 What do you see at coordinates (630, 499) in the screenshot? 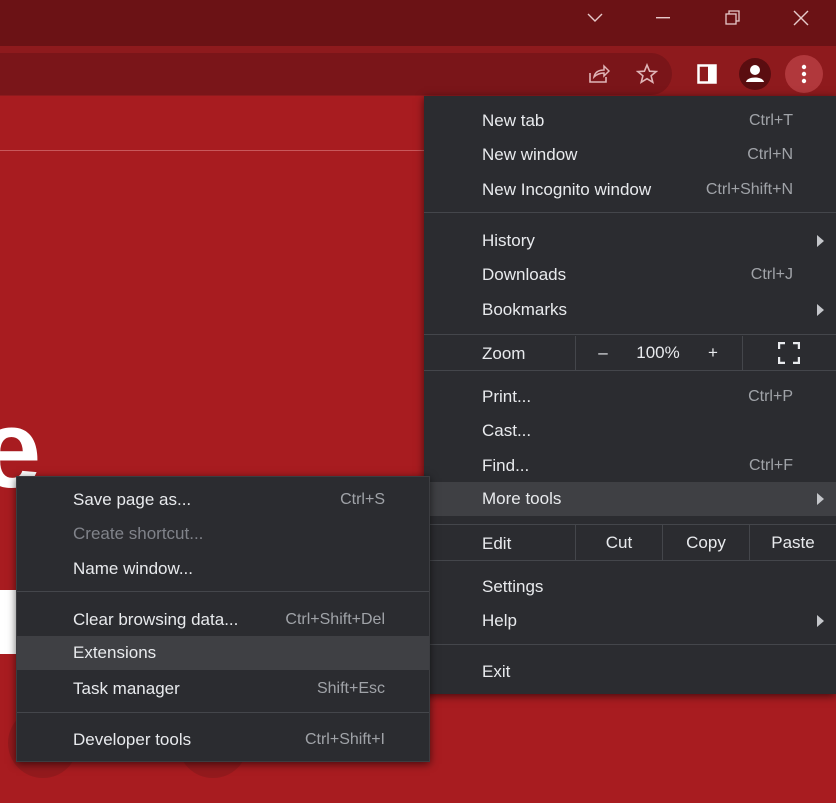
I see `menu-item-more-tools: More tools` at bounding box center [630, 499].